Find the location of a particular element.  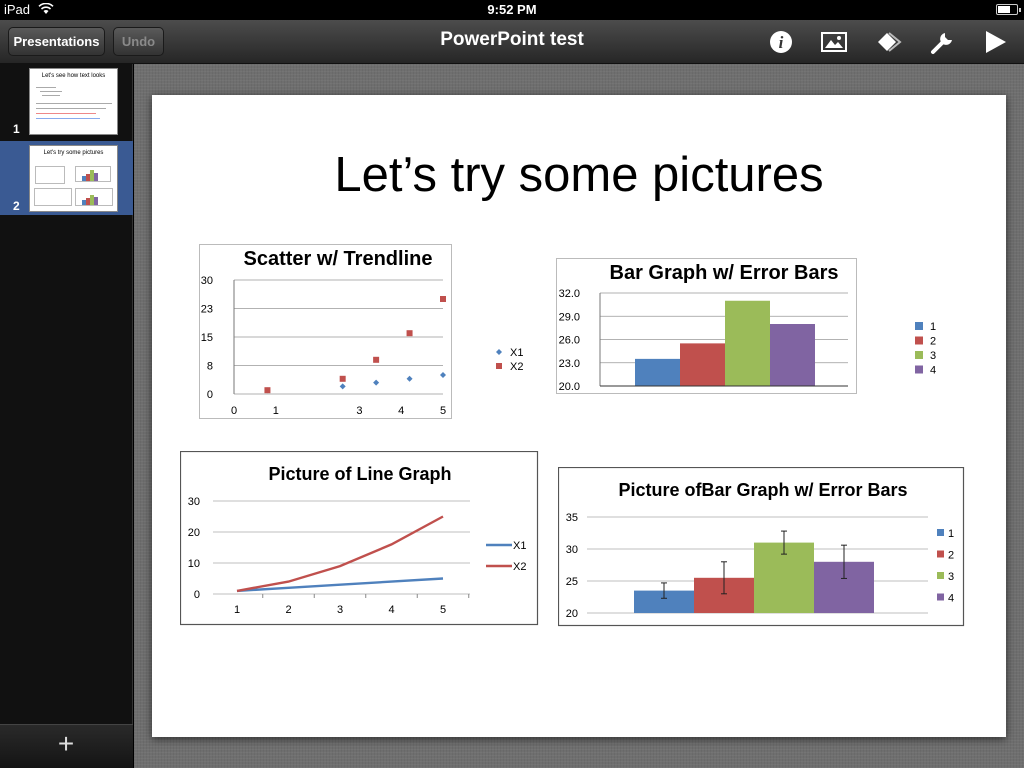

y-tick-label: 15 is located at coordinates (207, 338).